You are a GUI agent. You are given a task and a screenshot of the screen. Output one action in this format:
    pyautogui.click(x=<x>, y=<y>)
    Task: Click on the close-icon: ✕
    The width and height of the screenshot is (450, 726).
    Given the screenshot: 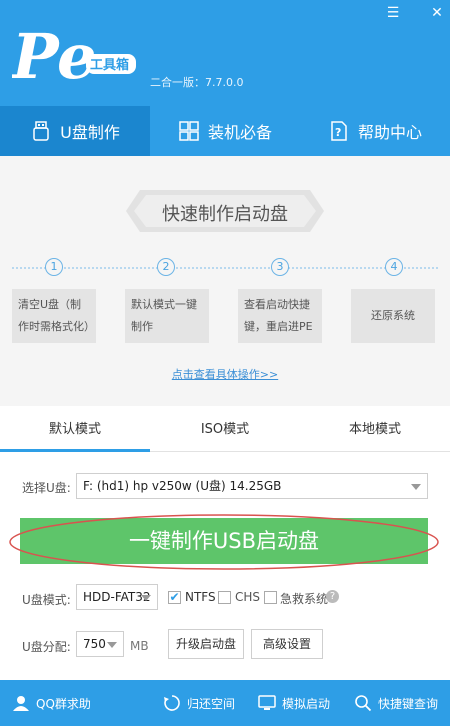 What is the action you would take?
    pyautogui.click(x=437, y=13)
    